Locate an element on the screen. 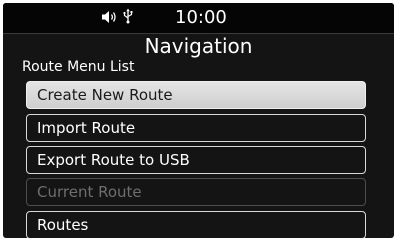  routes-button: Routes is located at coordinates (196, 224).